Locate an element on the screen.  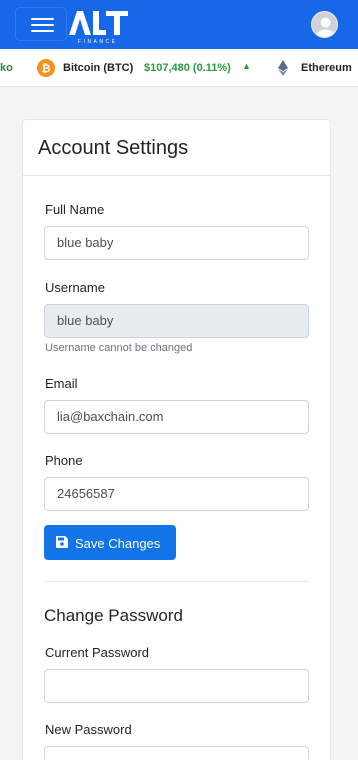
username-hint: Username cannot be changed is located at coordinates (119, 348).